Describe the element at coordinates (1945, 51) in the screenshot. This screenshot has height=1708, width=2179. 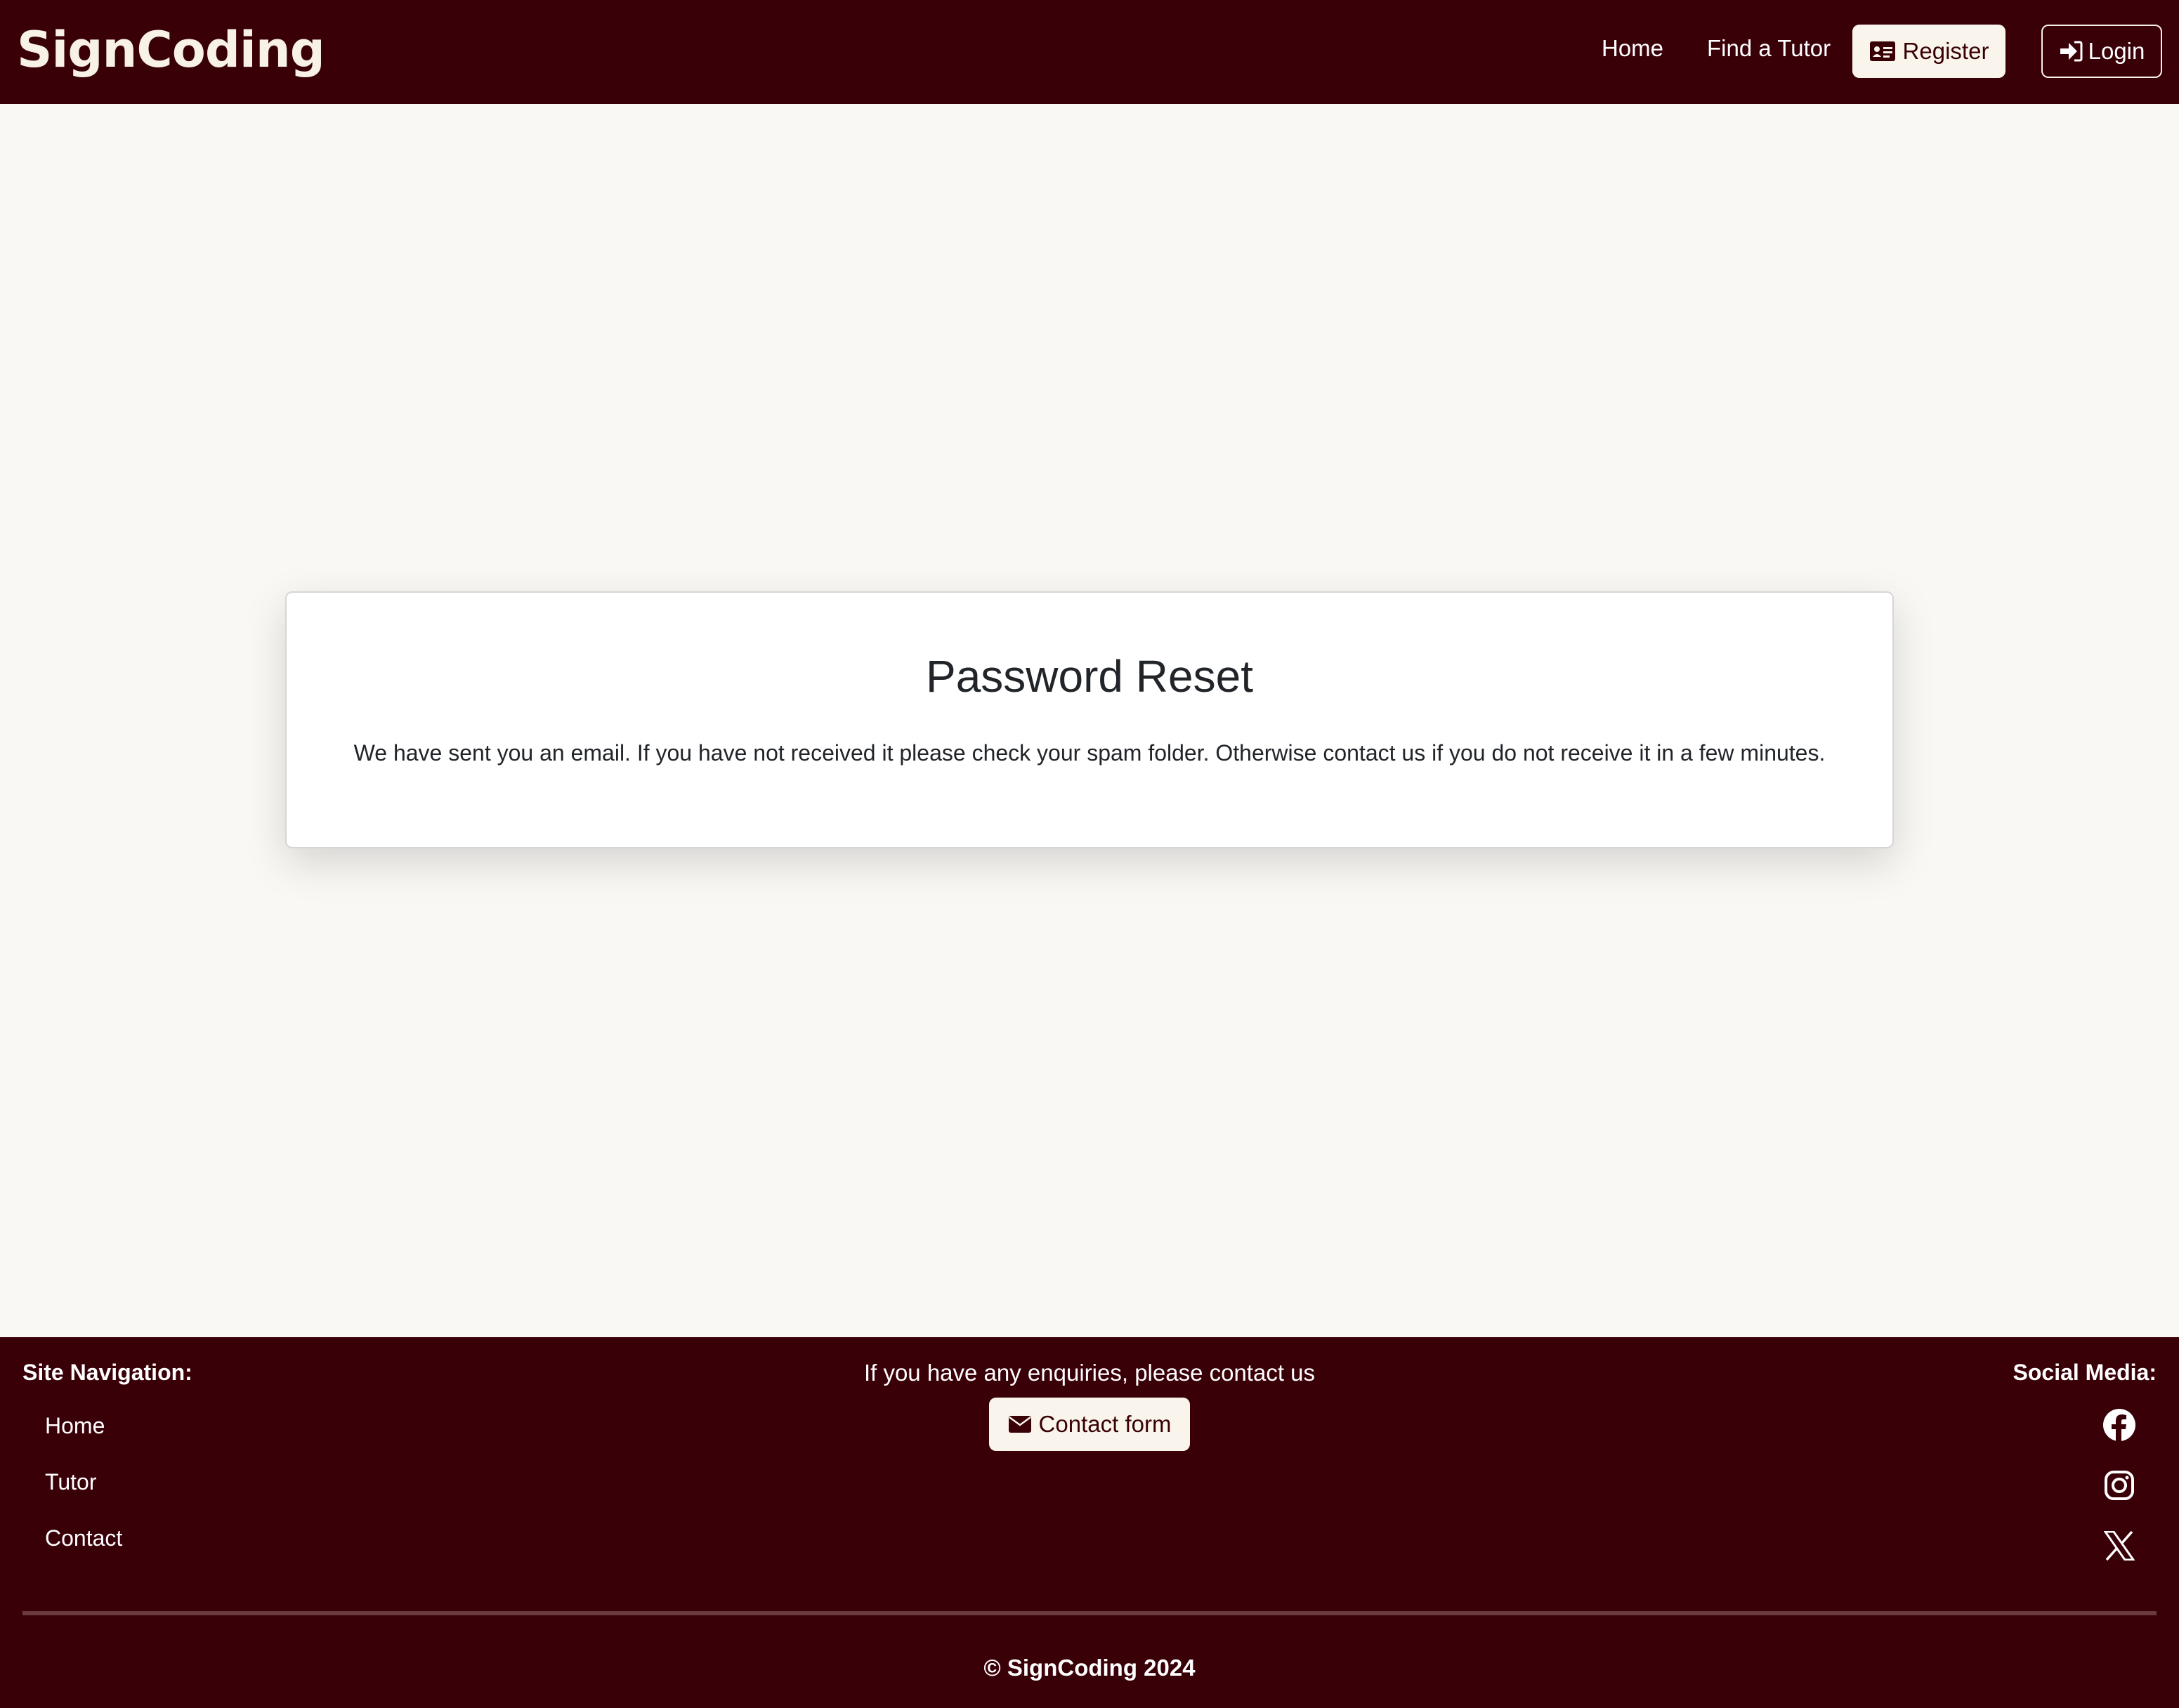
I see `register-label: Register` at that location.